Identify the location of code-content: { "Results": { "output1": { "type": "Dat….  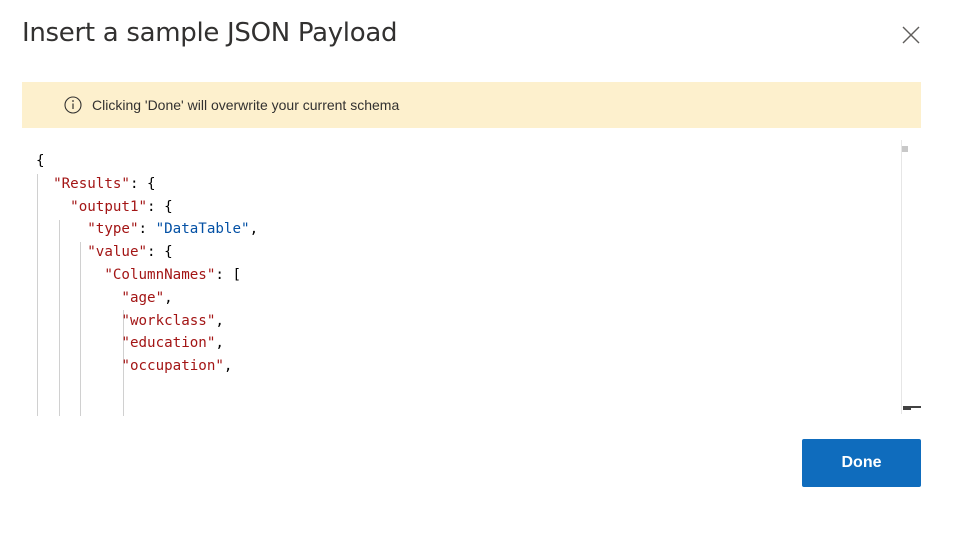
(147, 264).